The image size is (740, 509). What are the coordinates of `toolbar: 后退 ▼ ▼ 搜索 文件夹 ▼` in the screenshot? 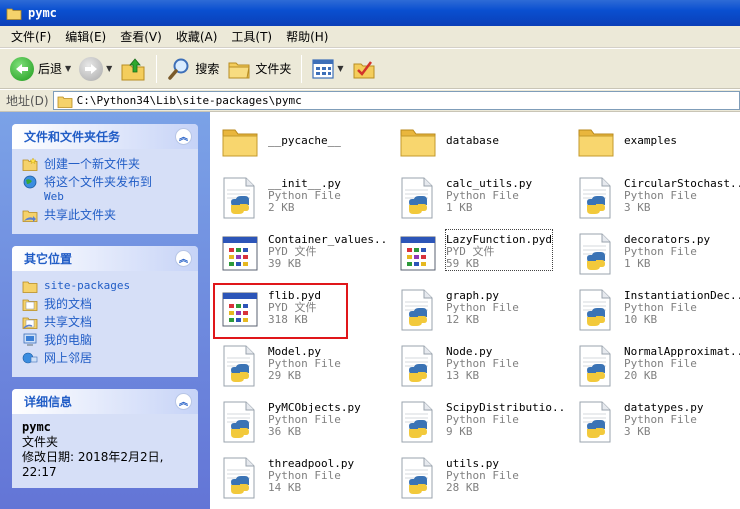 It's located at (370, 69).